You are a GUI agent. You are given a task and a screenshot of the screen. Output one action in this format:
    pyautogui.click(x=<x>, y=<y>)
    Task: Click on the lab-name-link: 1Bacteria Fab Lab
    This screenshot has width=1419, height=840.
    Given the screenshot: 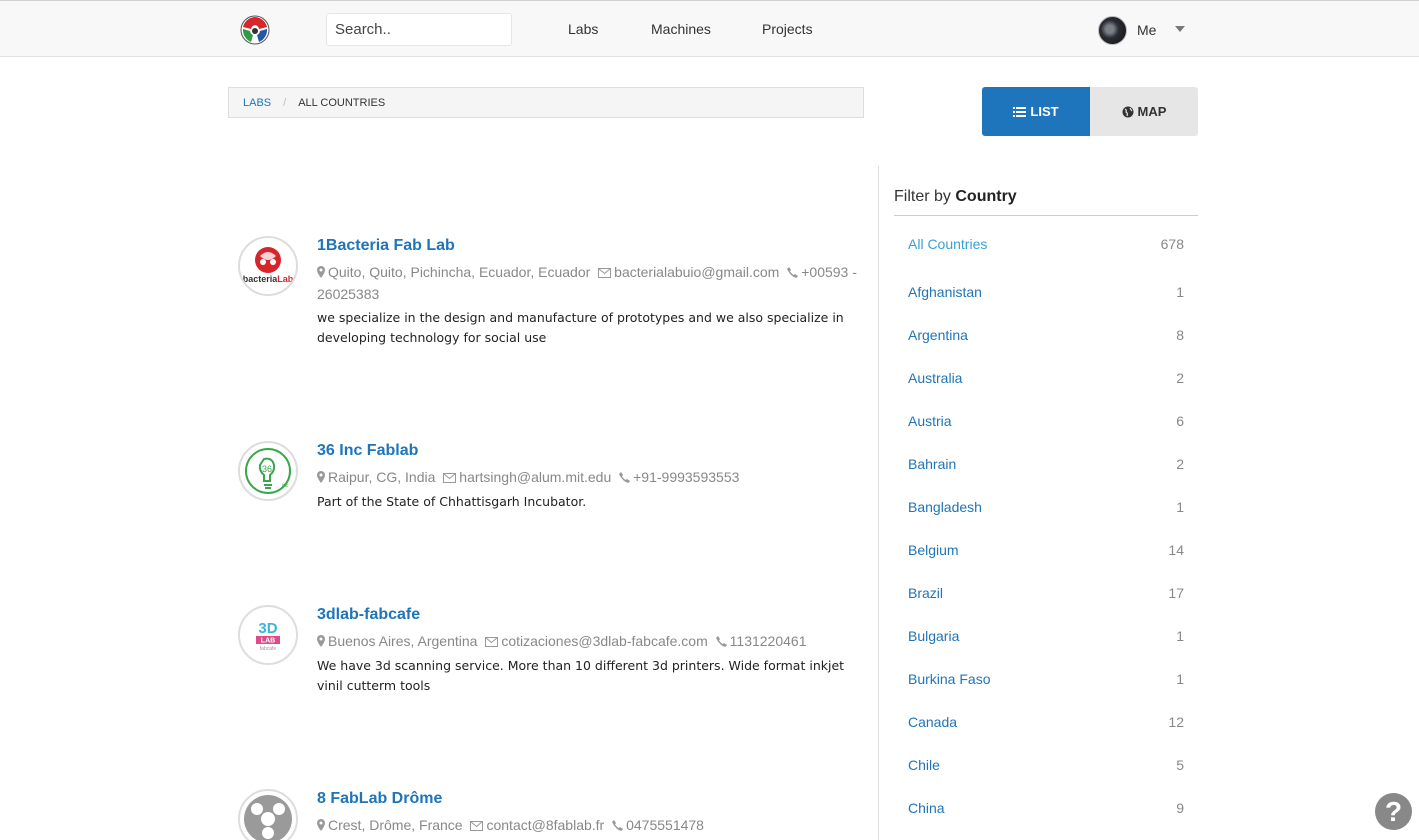 What is the action you would take?
    pyautogui.click(x=587, y=246)
    